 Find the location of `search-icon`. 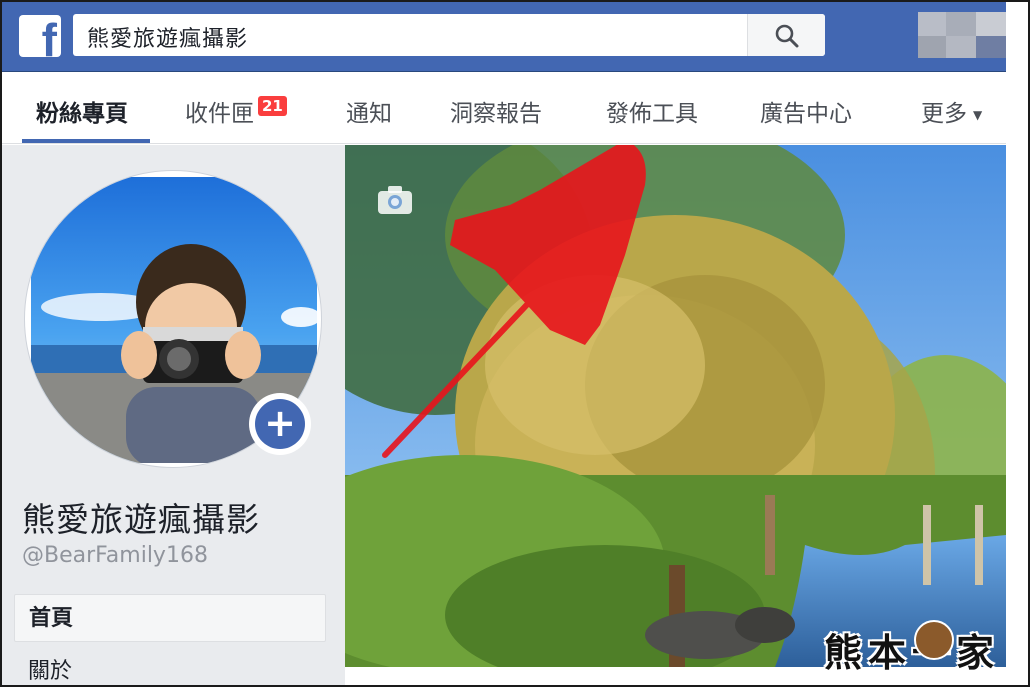

search-icon is located at coordinates (787, 36).